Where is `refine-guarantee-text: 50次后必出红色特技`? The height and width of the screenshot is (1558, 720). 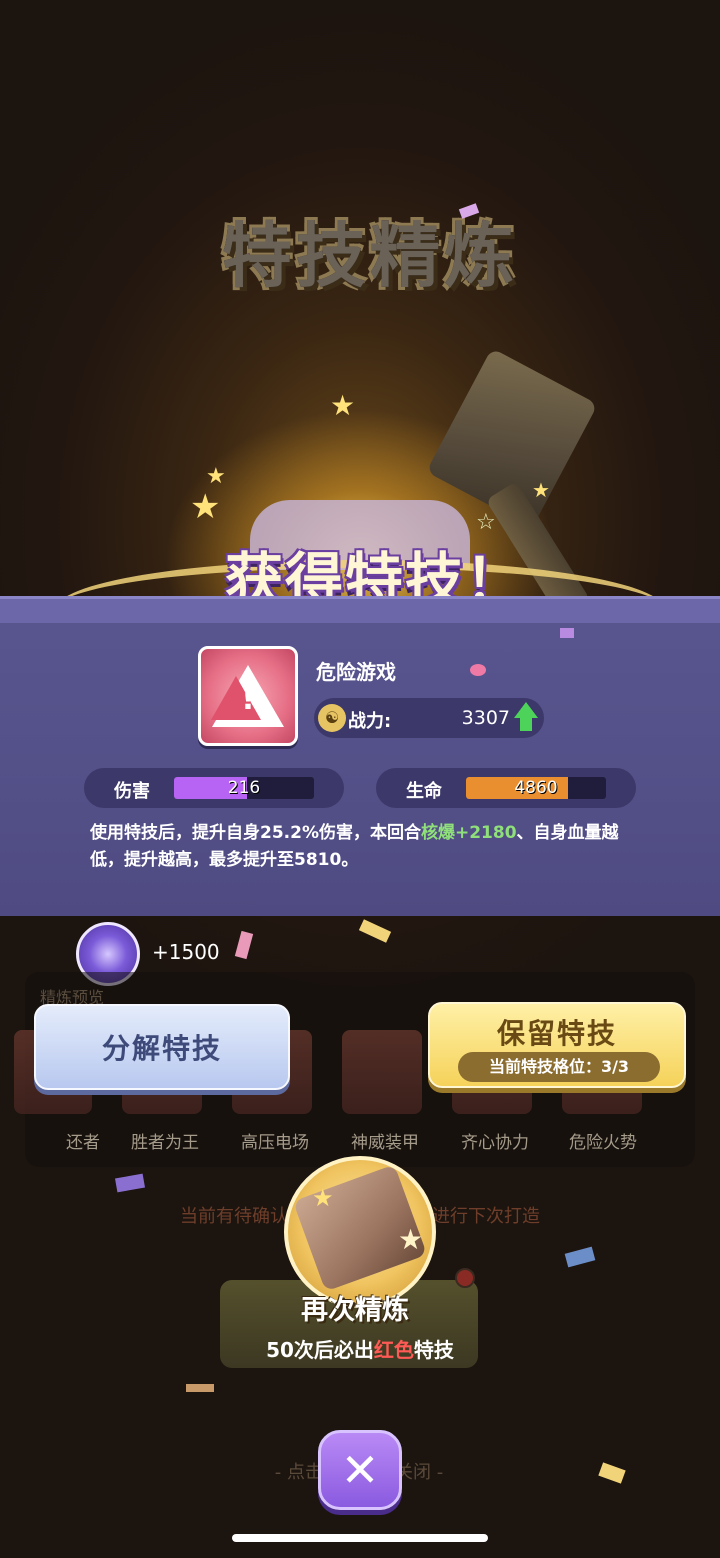 refine-guarantee-text: 50次后必出红色特技 is located at coordinates (360, 1348).